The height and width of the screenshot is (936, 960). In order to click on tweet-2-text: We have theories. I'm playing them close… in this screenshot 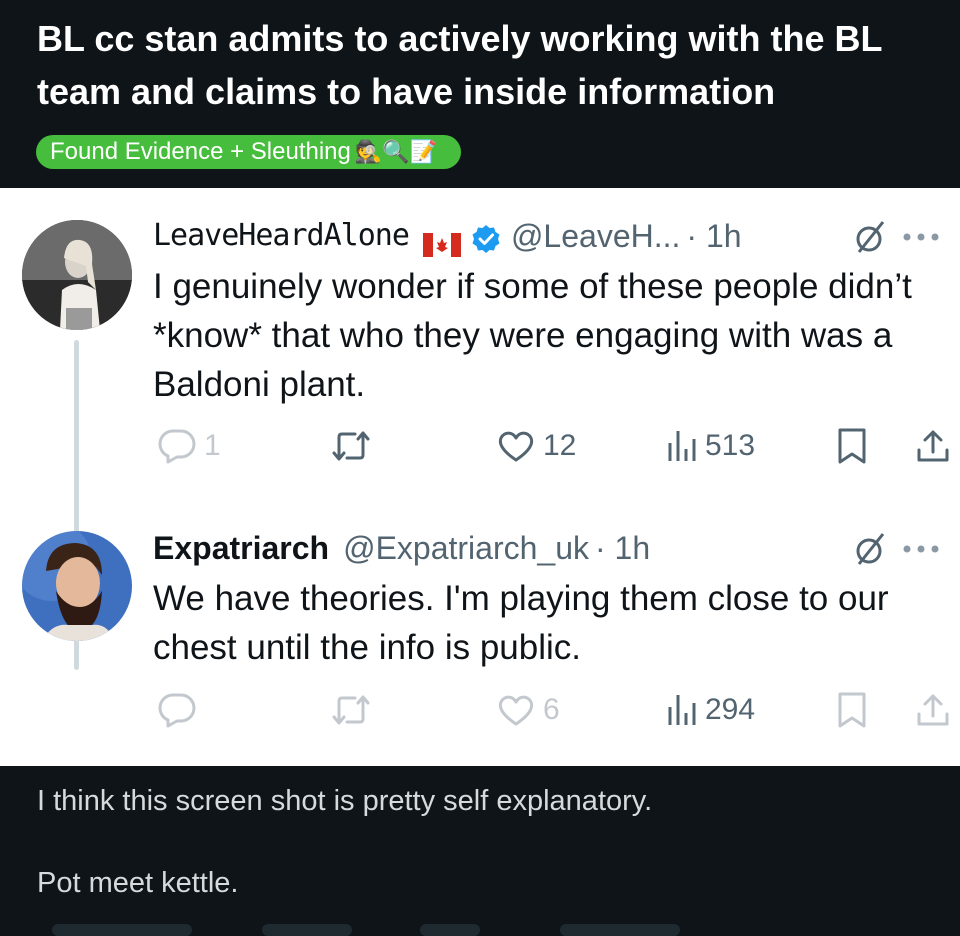, I will do `click(521, 623)`.